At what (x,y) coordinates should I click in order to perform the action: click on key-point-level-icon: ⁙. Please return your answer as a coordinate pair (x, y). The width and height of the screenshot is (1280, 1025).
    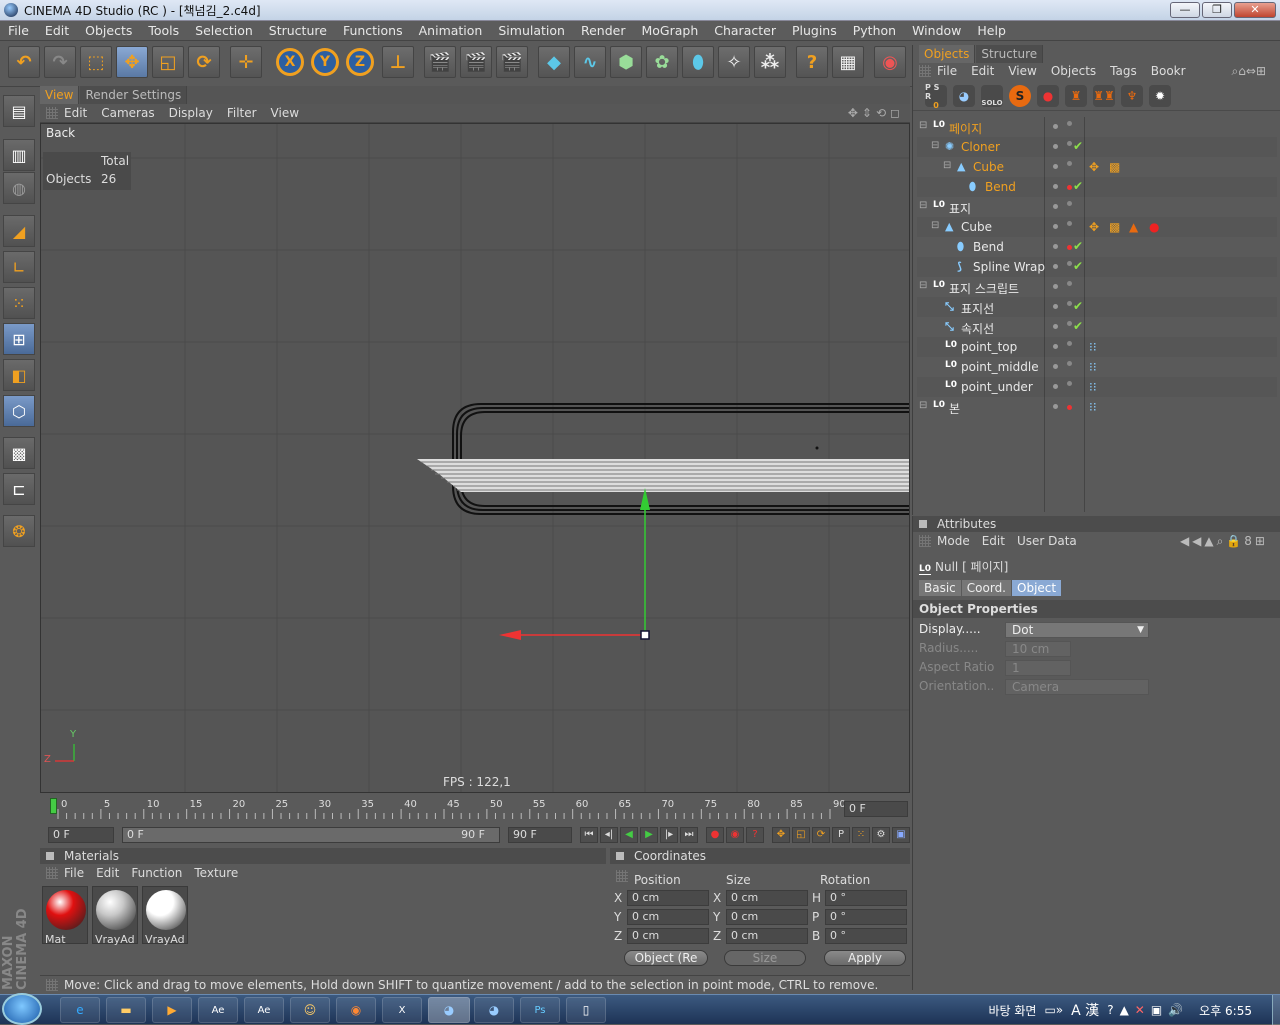
    Looking at the image, I should click on (861, 835).